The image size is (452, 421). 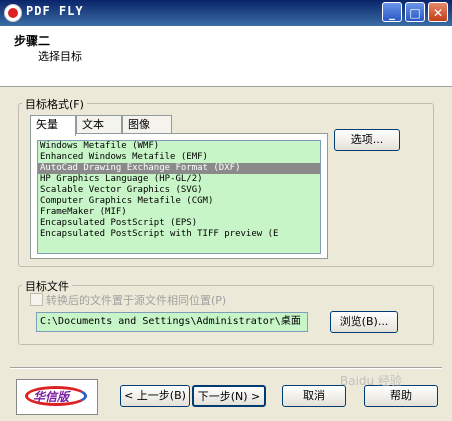 What do you see at coordinates (392, 12) in the screenshot?
I see `minimize-button: _` at bounding box center [392, 12].